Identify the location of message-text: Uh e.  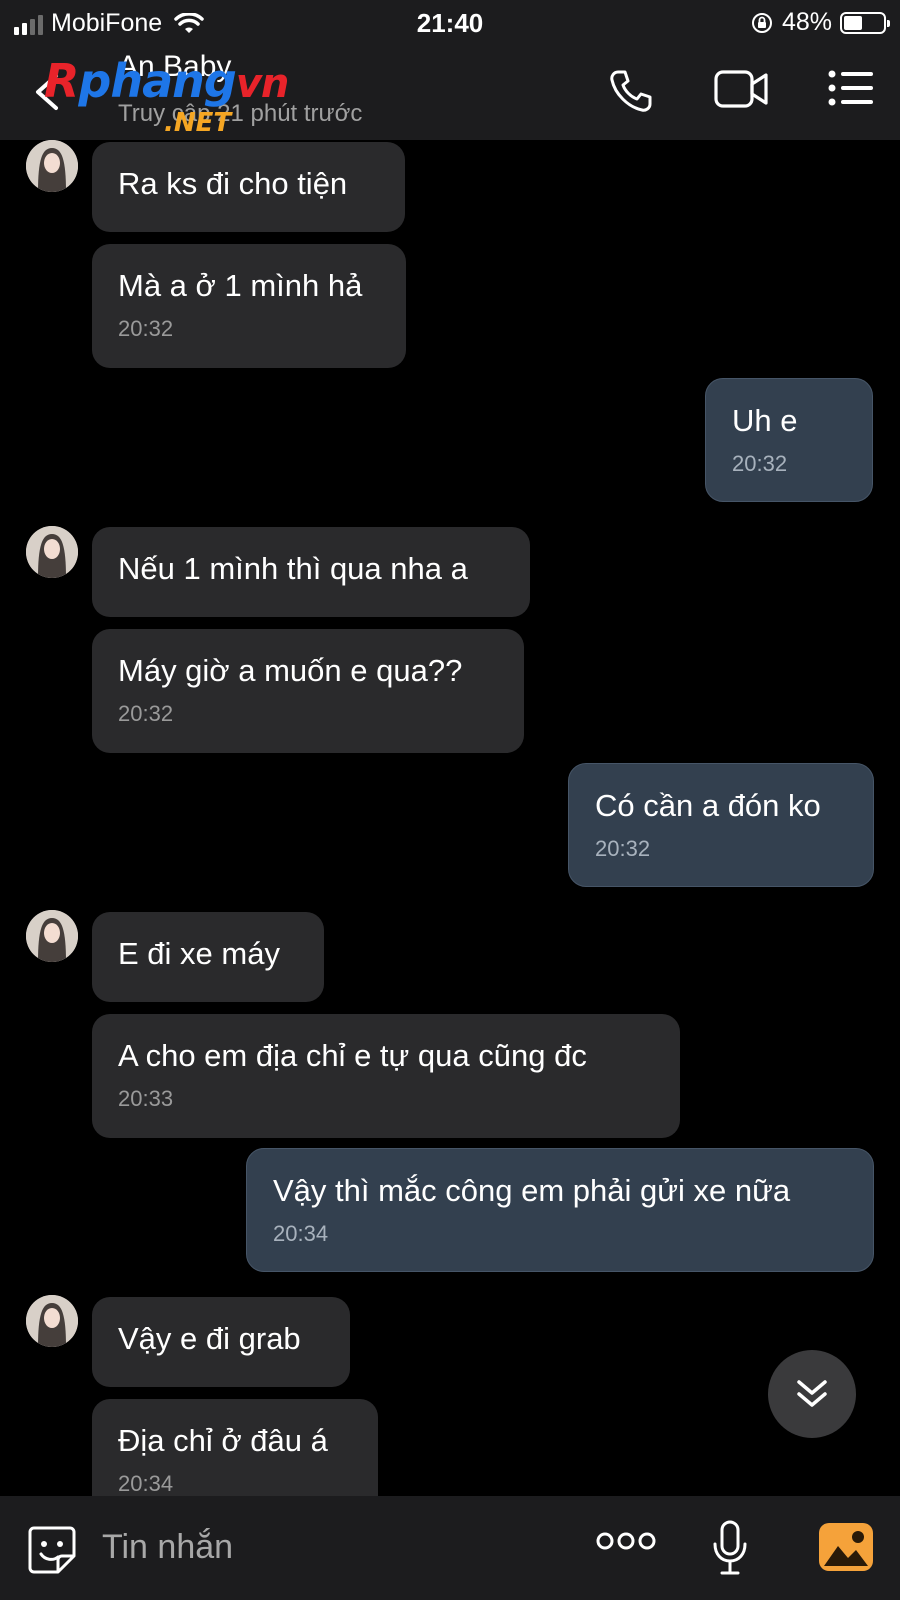
(765, 420).